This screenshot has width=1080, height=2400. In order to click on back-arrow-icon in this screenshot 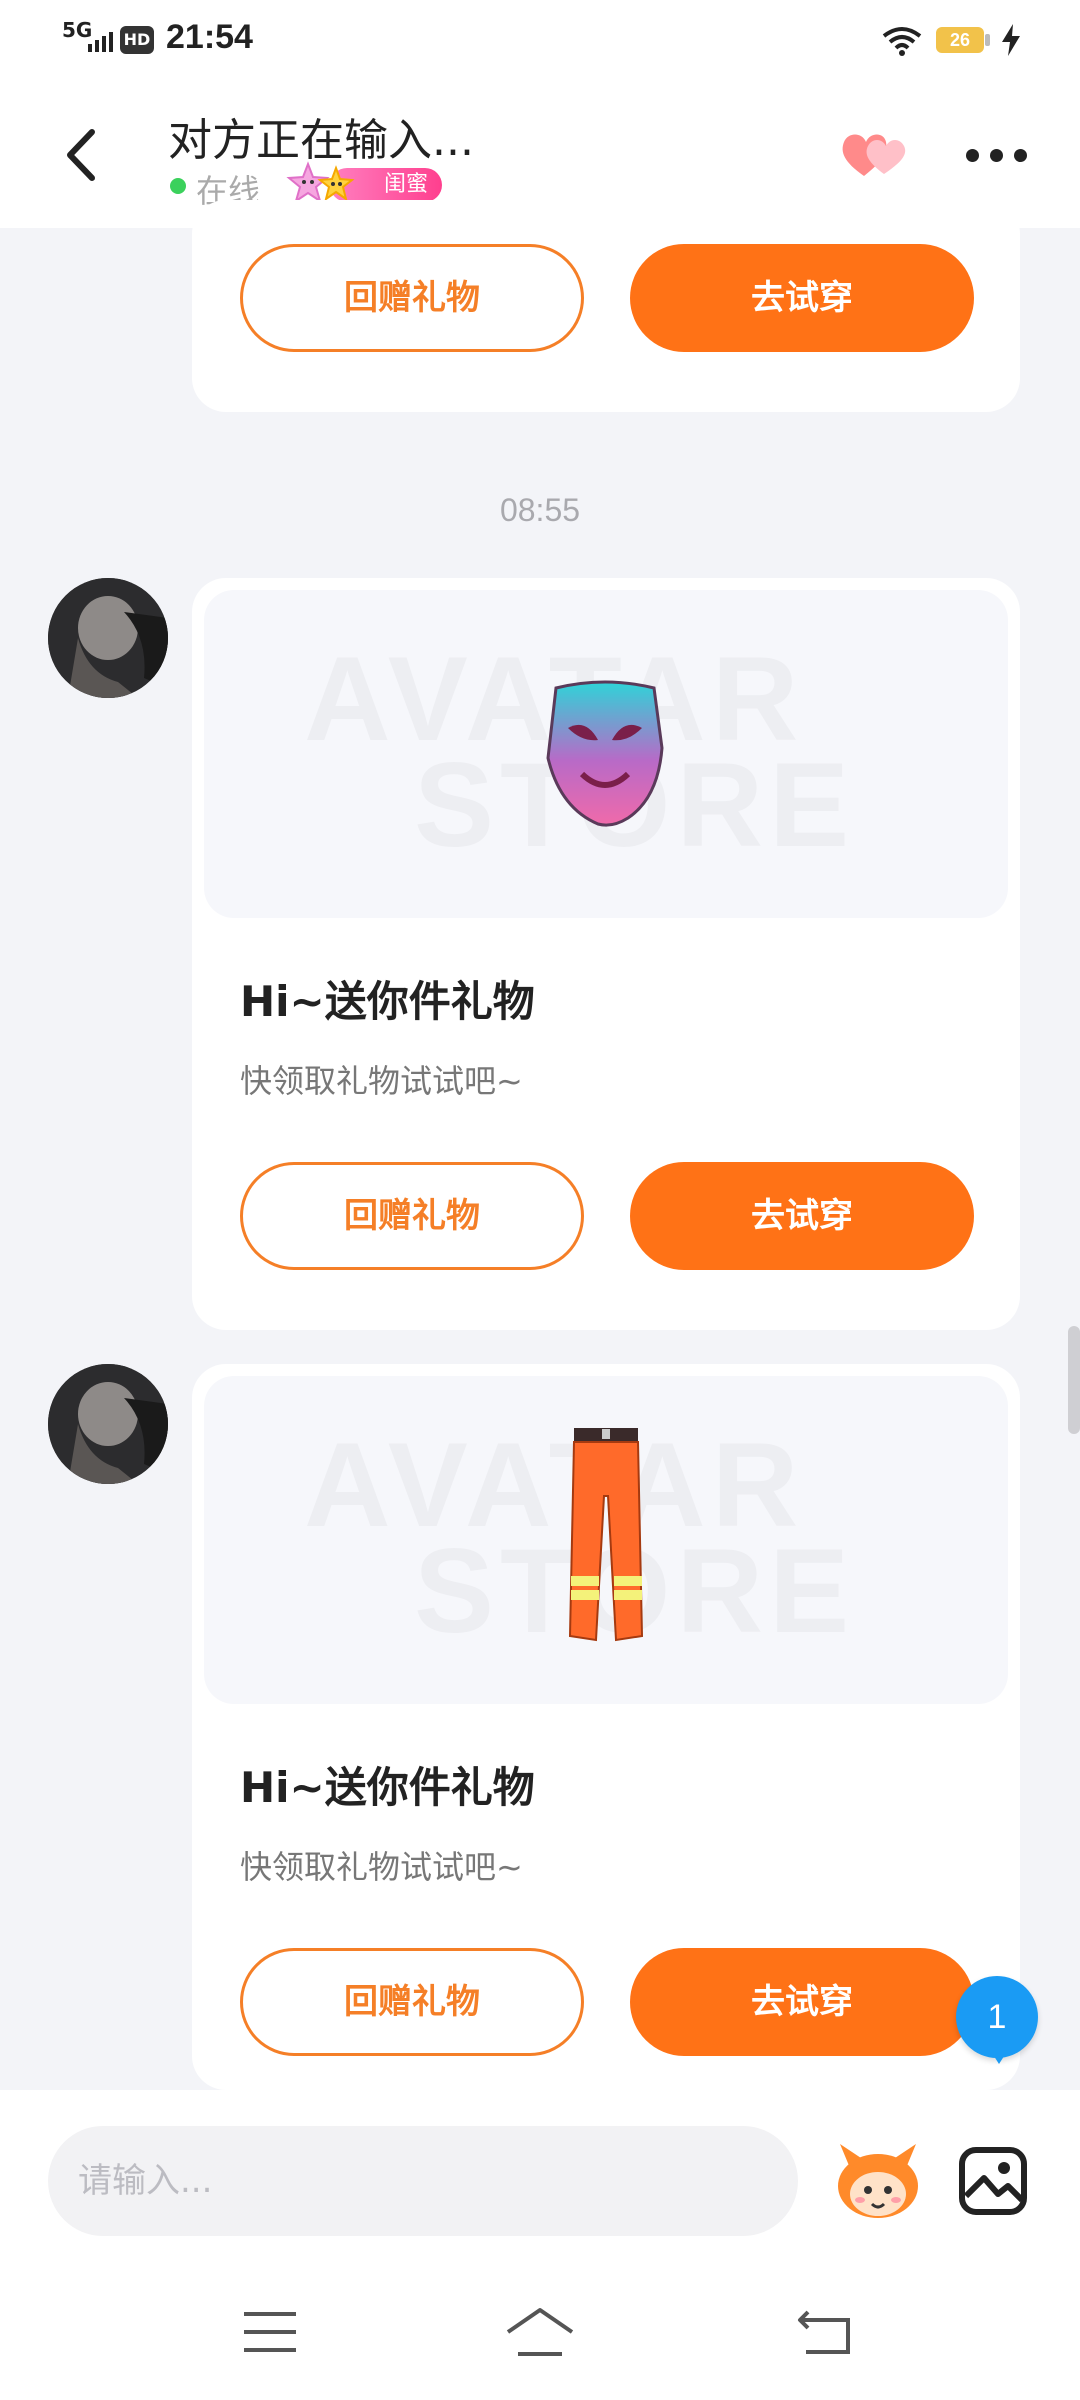, I will do `click(84, 155)`.